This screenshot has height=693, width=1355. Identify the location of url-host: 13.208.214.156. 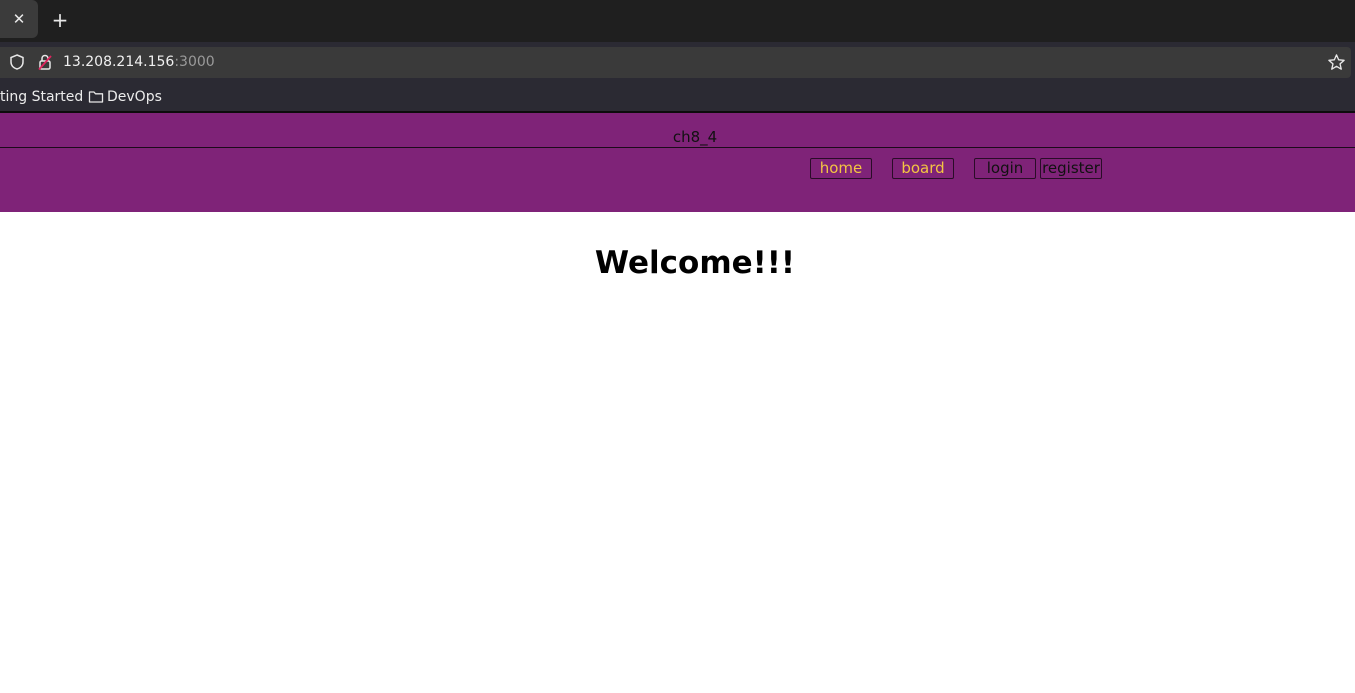
(119, 62).